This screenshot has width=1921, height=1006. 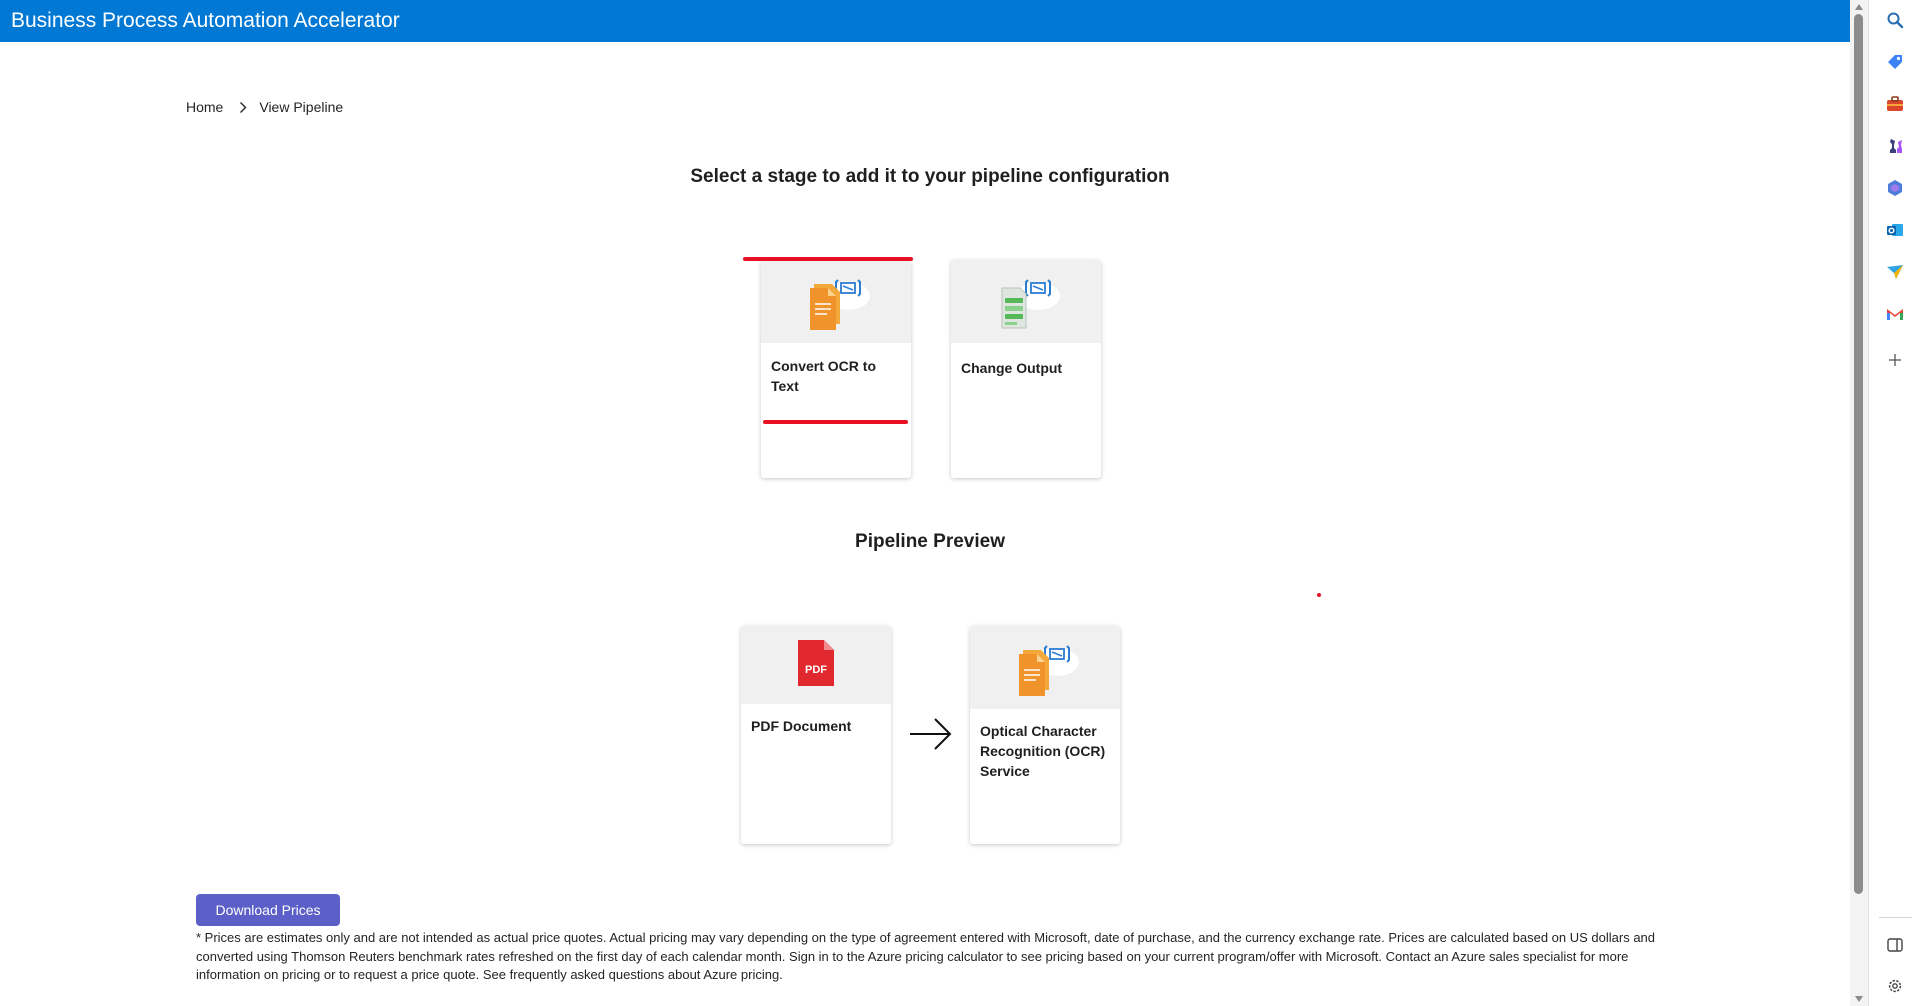 What do you see at coordinates (204, 107) in the screenshot?
I see `breadcrumb-home-link: Home` at bounding box center [204, 107].